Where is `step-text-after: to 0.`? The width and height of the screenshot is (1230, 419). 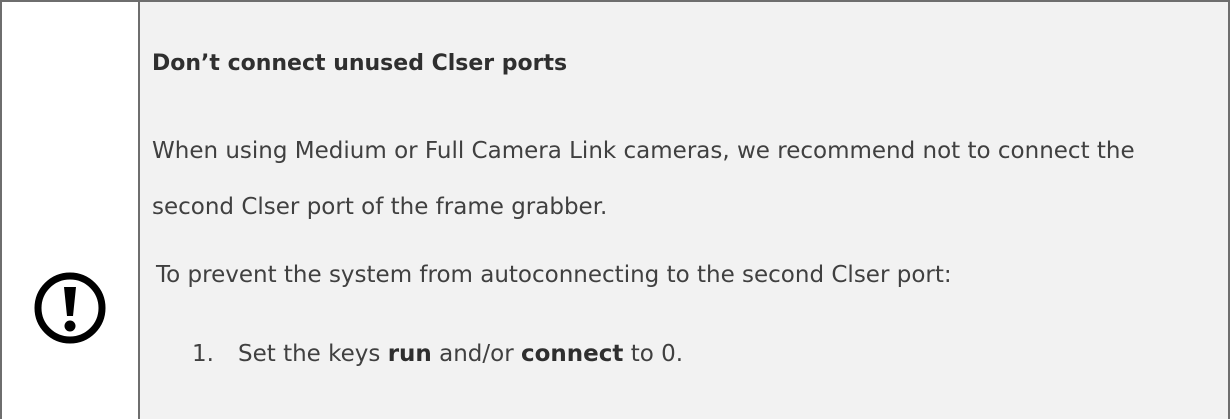
step-text-after: to 0. is located at coordinates (653, 354).